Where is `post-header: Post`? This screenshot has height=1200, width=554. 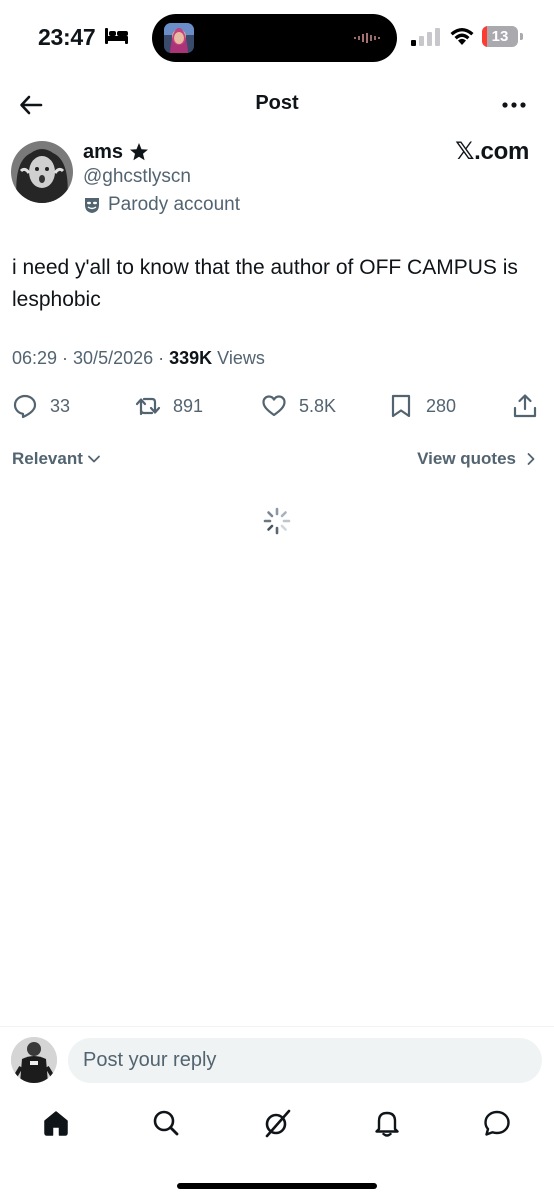 post-header: Post is located at coordinates (277, 105).